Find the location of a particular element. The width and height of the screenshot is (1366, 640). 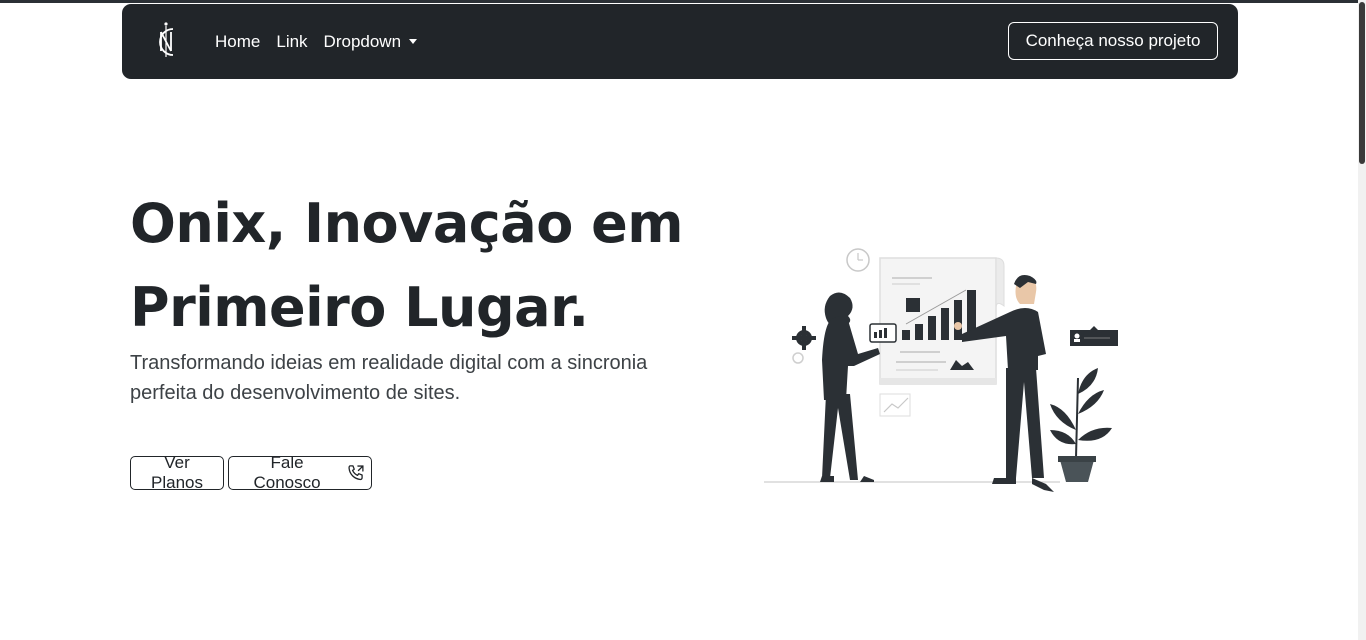

nav-dropdown-label: Dropdown is located at coordinates (362, 41).